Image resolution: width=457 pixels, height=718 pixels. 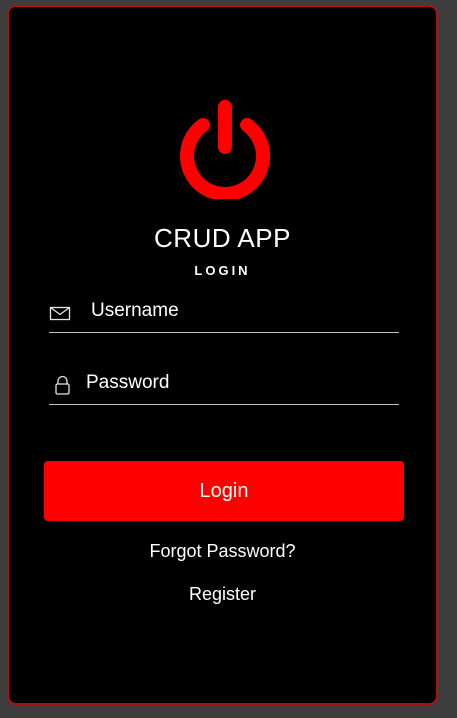 What do you see at coordinates (225, 149) in the screenshot?
I see `power-icon` at bounding box center [225, 149].